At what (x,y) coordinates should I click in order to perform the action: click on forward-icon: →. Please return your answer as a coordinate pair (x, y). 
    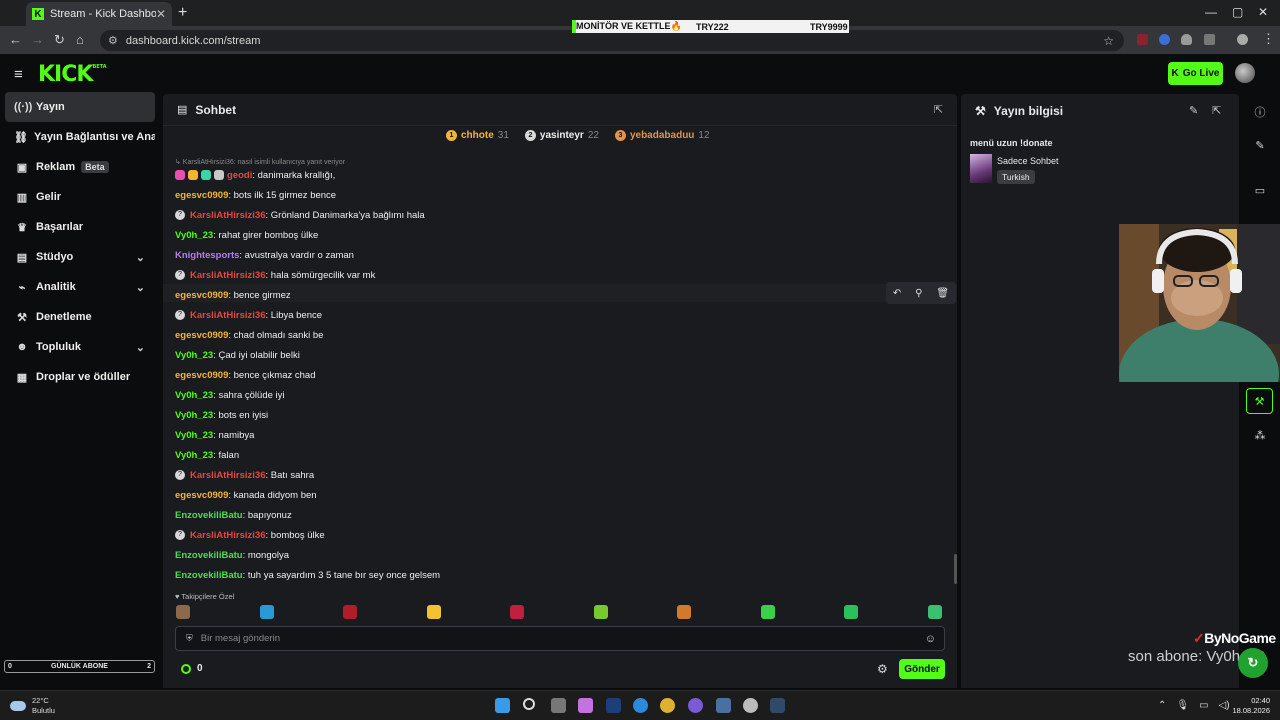
    Looking at the image, I should click on (37, 39).